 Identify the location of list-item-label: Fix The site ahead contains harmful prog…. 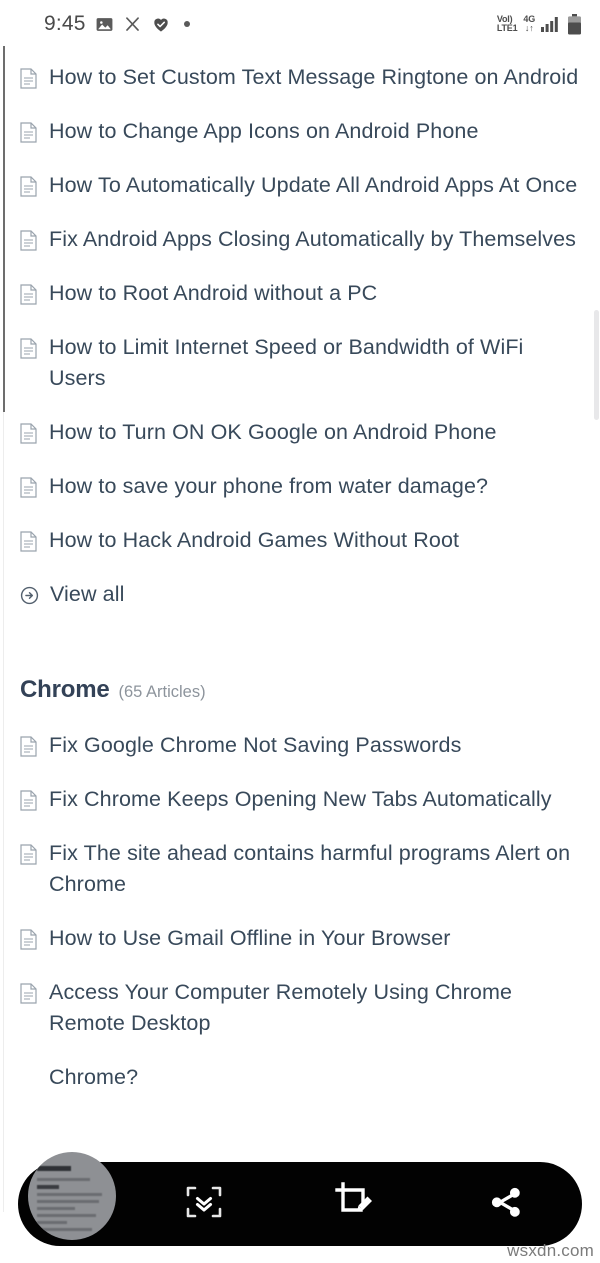
(310, 868).